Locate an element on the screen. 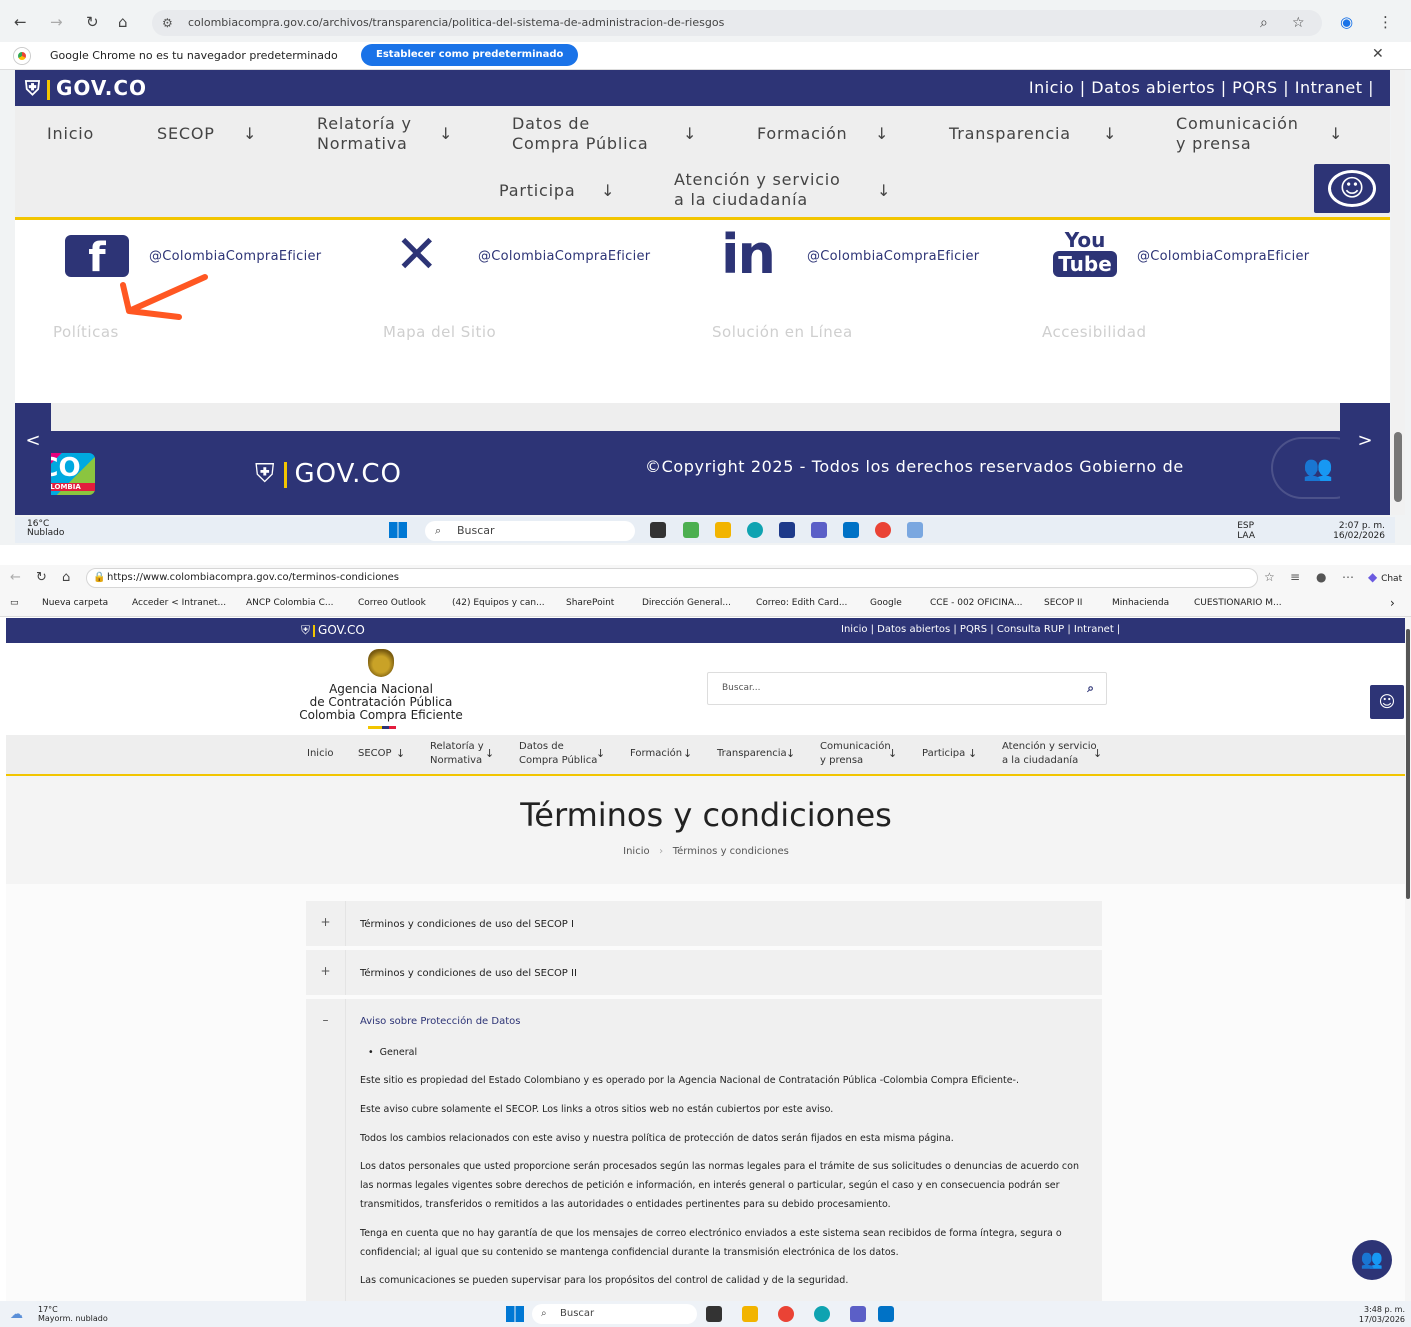 This screenshot has height=1327, width=1411. clock: 2:07 p. m. 16/02/2026 is located at coordinates (1359, 531).